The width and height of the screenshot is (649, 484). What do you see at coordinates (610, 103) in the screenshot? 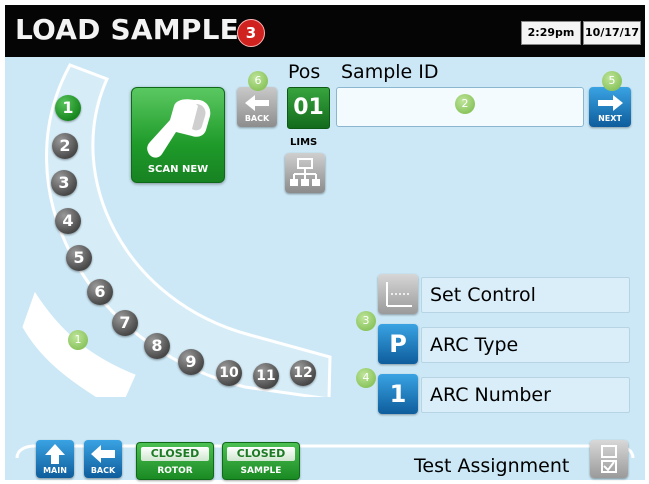
I see `arrow-right-icon` at bounding box center [610, 103].